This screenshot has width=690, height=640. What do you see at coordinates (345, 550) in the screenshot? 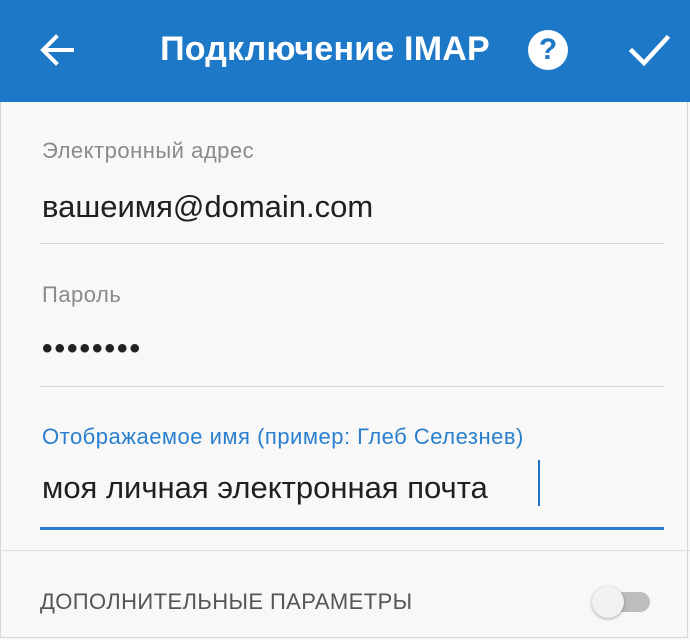
I see `section-divider` at bounding box center [345, 550].